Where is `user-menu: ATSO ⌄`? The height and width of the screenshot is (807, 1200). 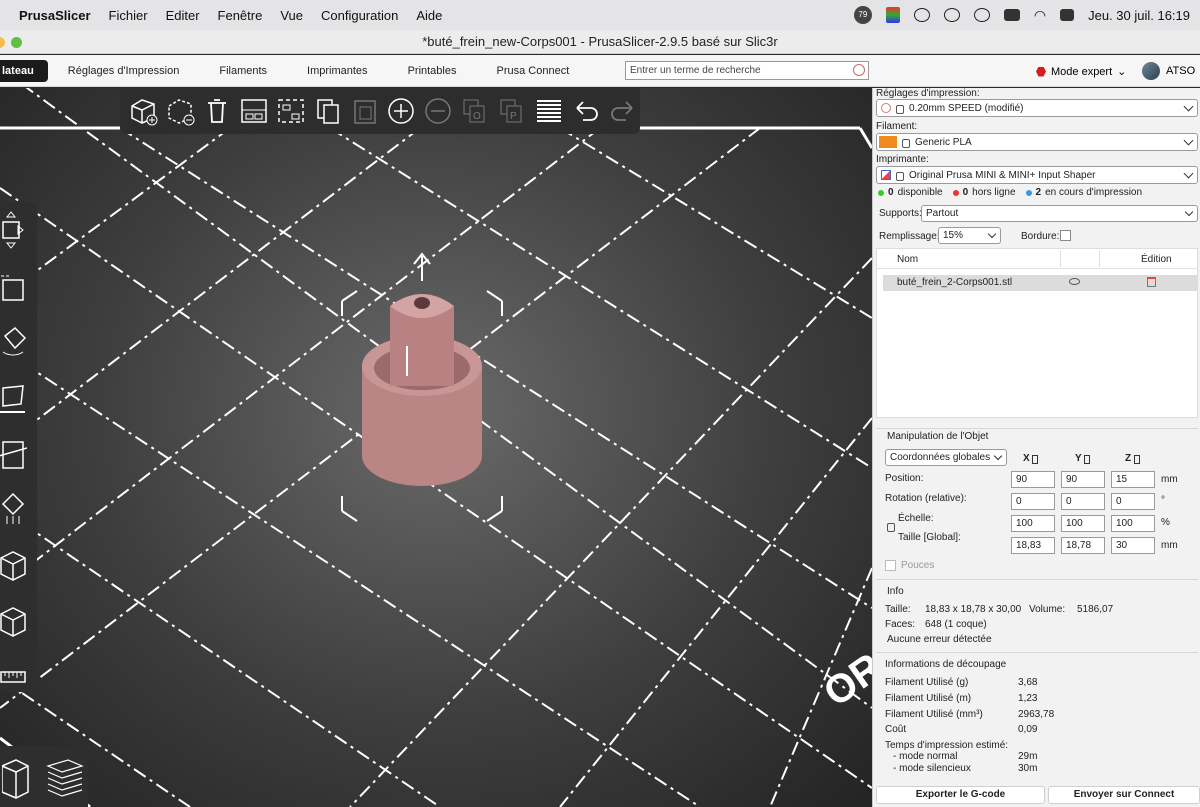
user-menu: ATSO ⌄ is located at coordinates (1171, 71).